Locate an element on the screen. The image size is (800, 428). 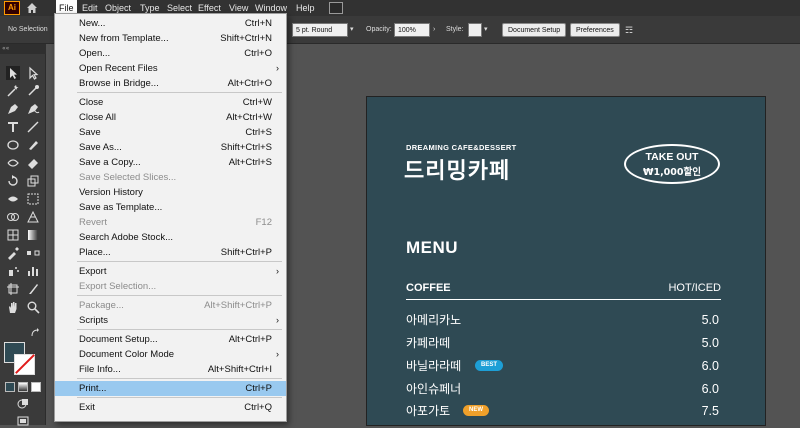
file-menu-new: New... Ctrl+N is located at coordinates (170, 23).